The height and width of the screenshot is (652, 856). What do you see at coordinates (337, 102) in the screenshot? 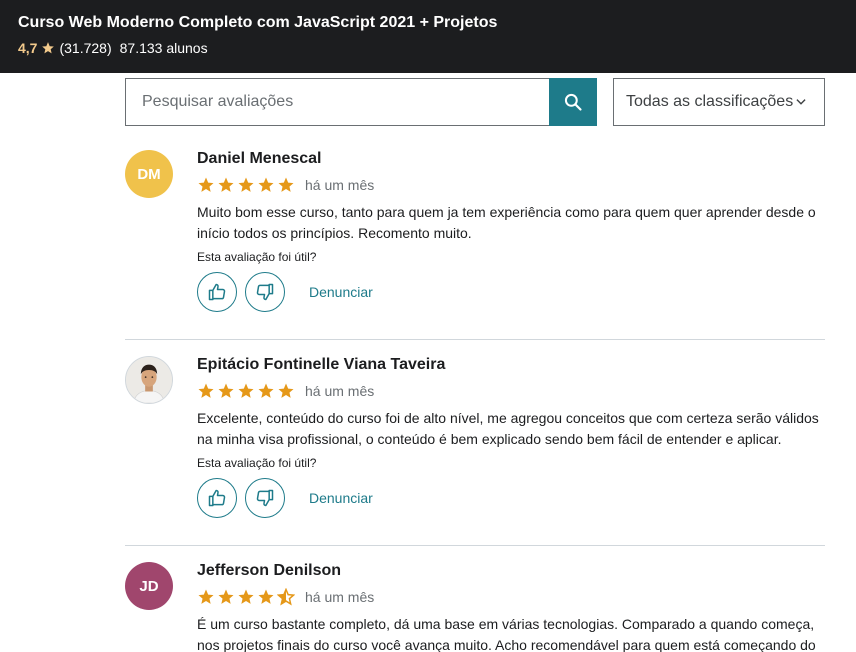
I see `search-input` at bounding box center [337, 102].